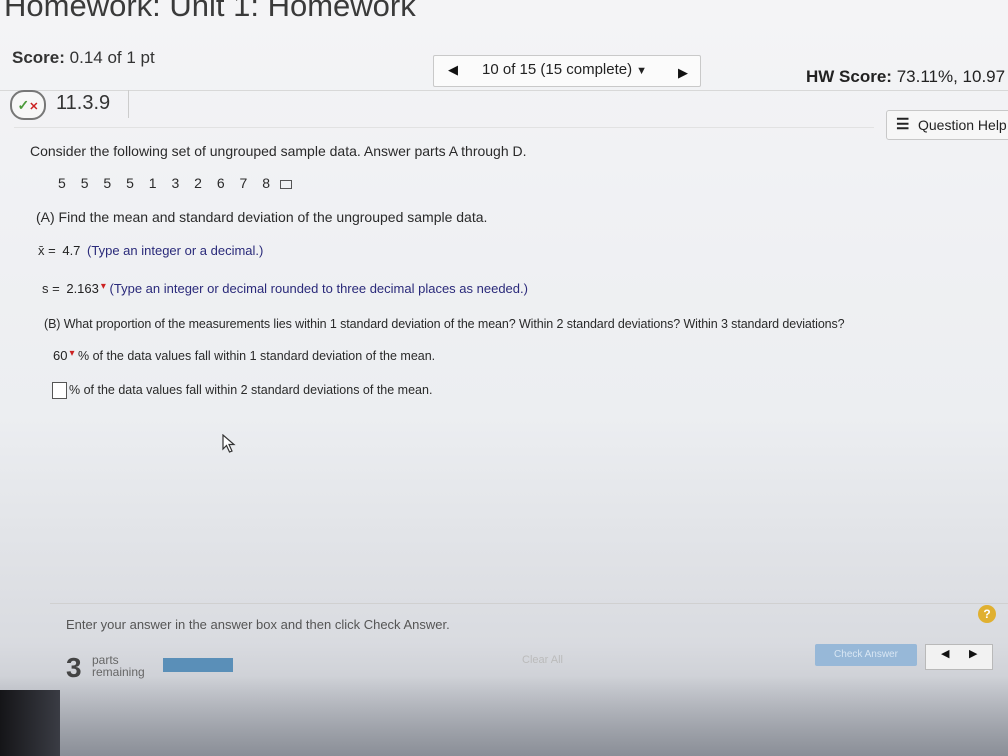 Image resolution: width=1008 pixels, height=756 pixels. I want to click on sample-data: 5 5 5 5 1 3 2 6 7 8, so click(180, 183).